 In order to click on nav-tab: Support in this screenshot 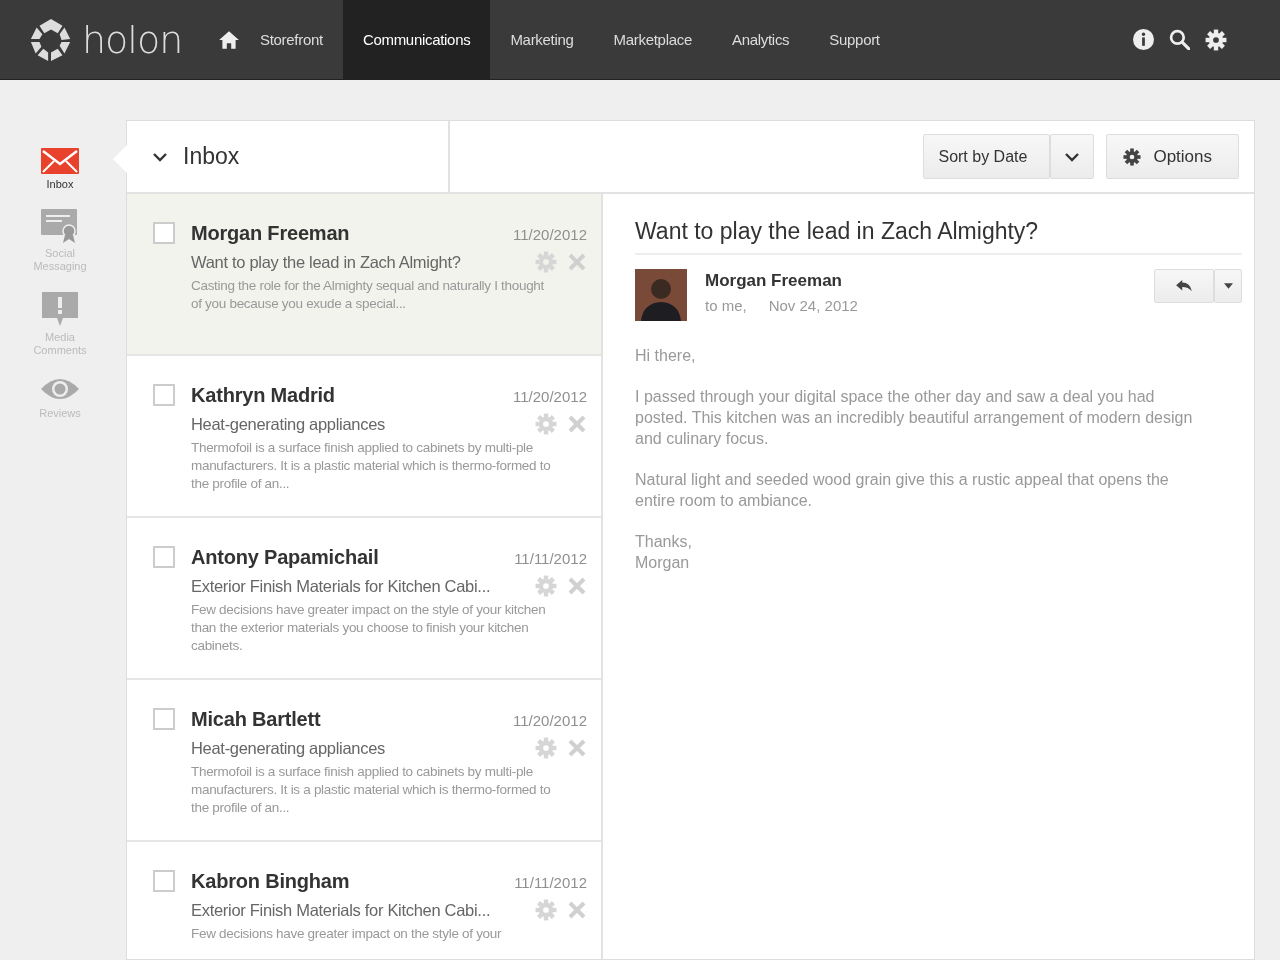, I will do `click(854, 39)`.